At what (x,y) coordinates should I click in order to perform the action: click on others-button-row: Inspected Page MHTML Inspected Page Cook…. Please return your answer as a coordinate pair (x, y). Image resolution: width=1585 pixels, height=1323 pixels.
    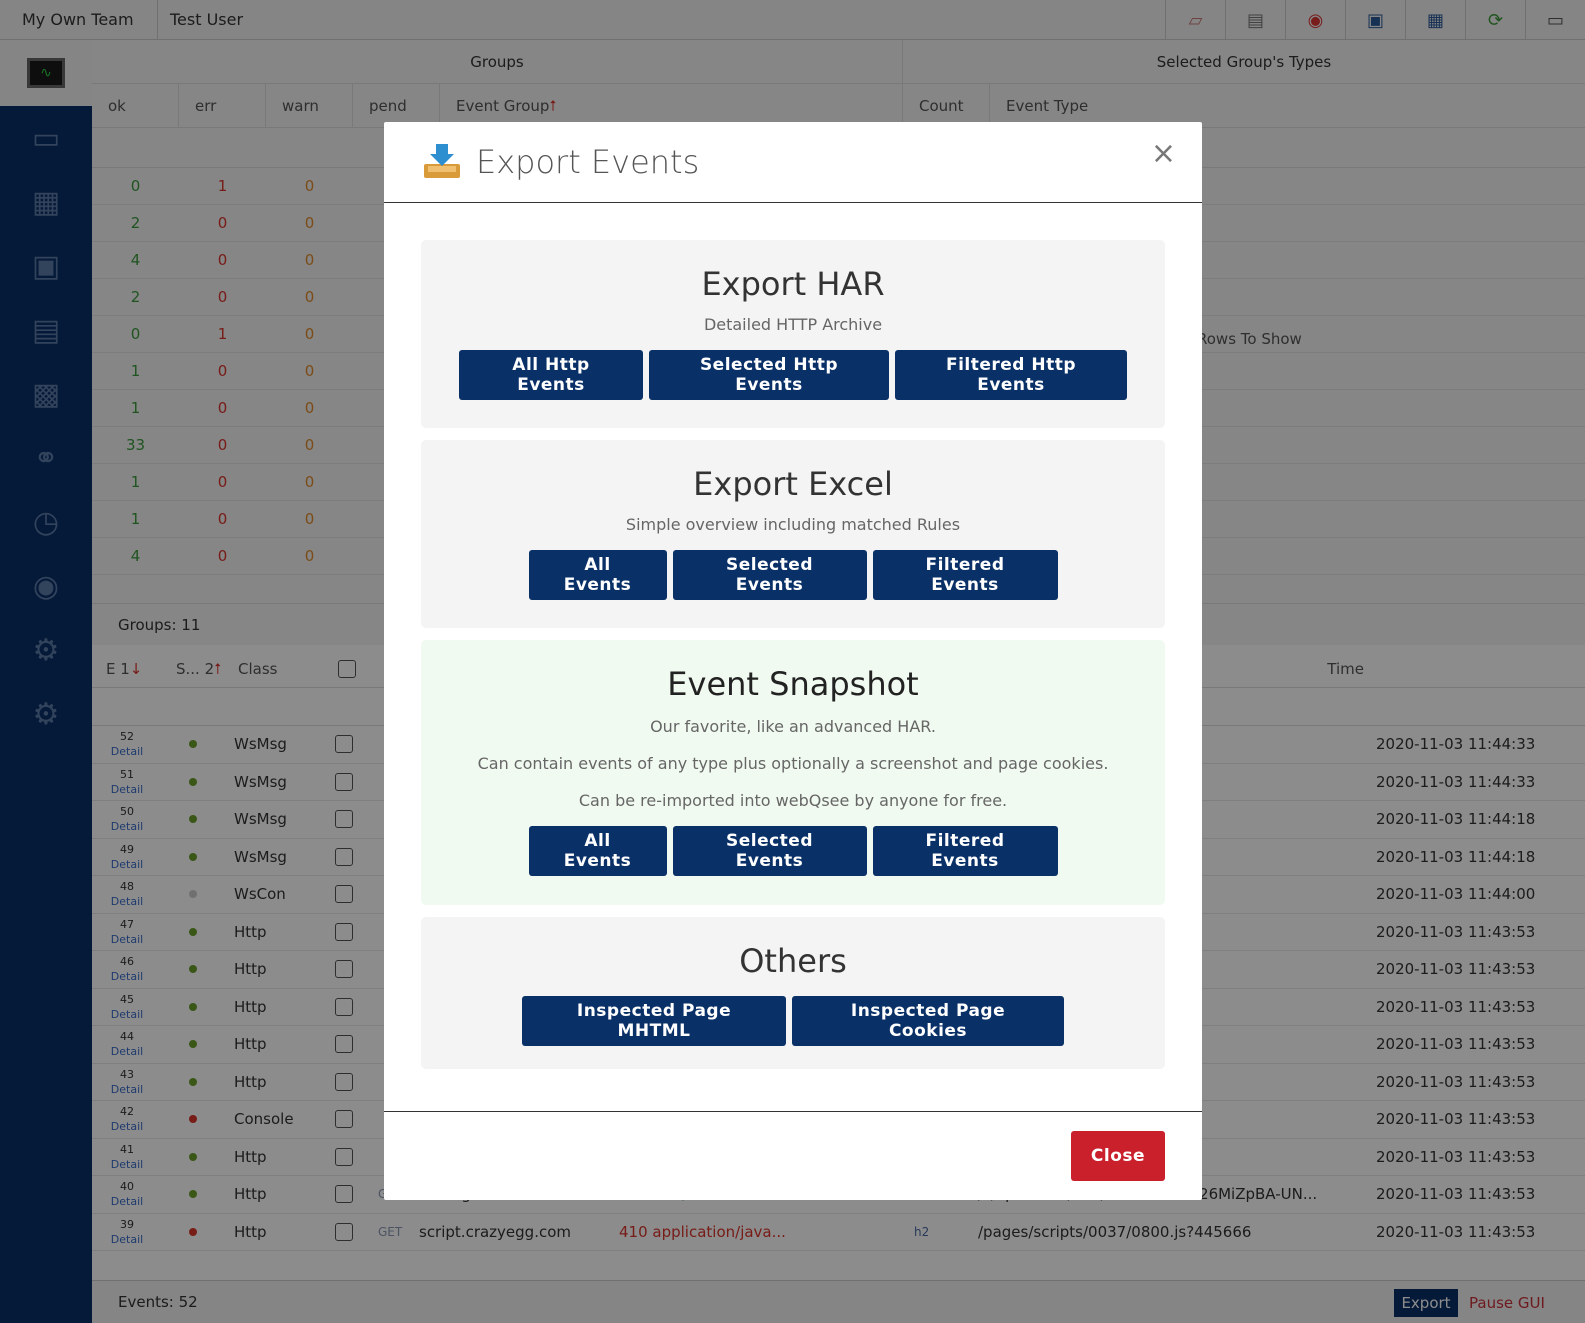
    Looking at the image, I should click on (793, 1021).